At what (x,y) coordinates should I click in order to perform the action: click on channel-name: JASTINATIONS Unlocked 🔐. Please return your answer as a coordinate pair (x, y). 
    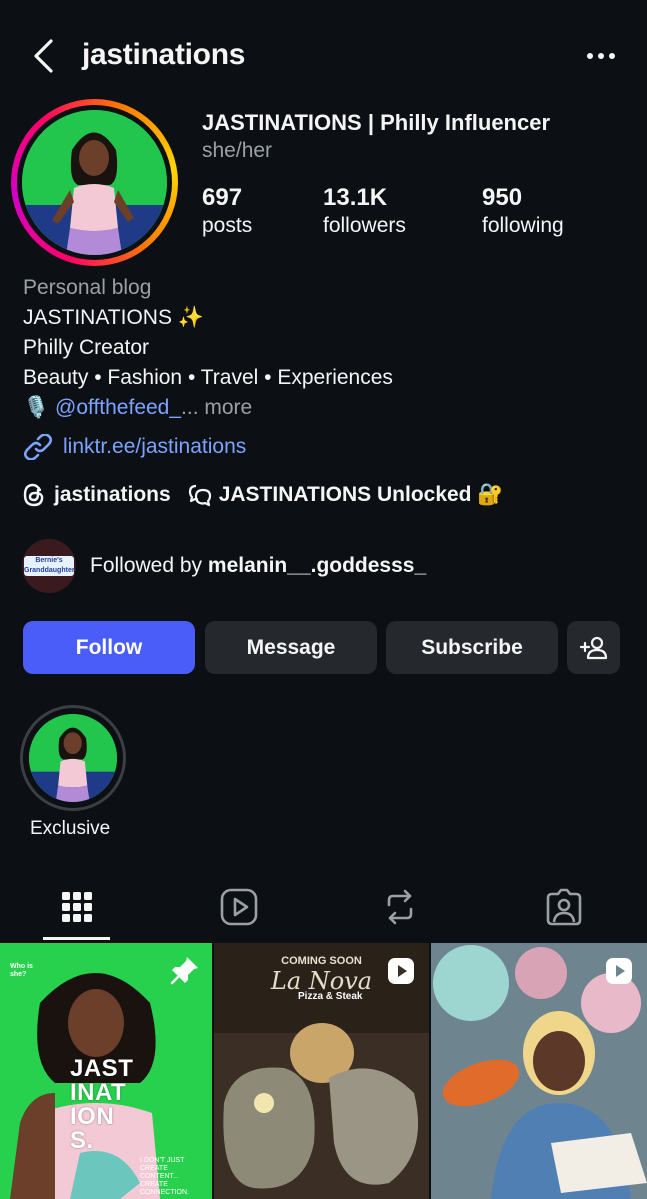
    Looking at the image, I should click on (361, 494).